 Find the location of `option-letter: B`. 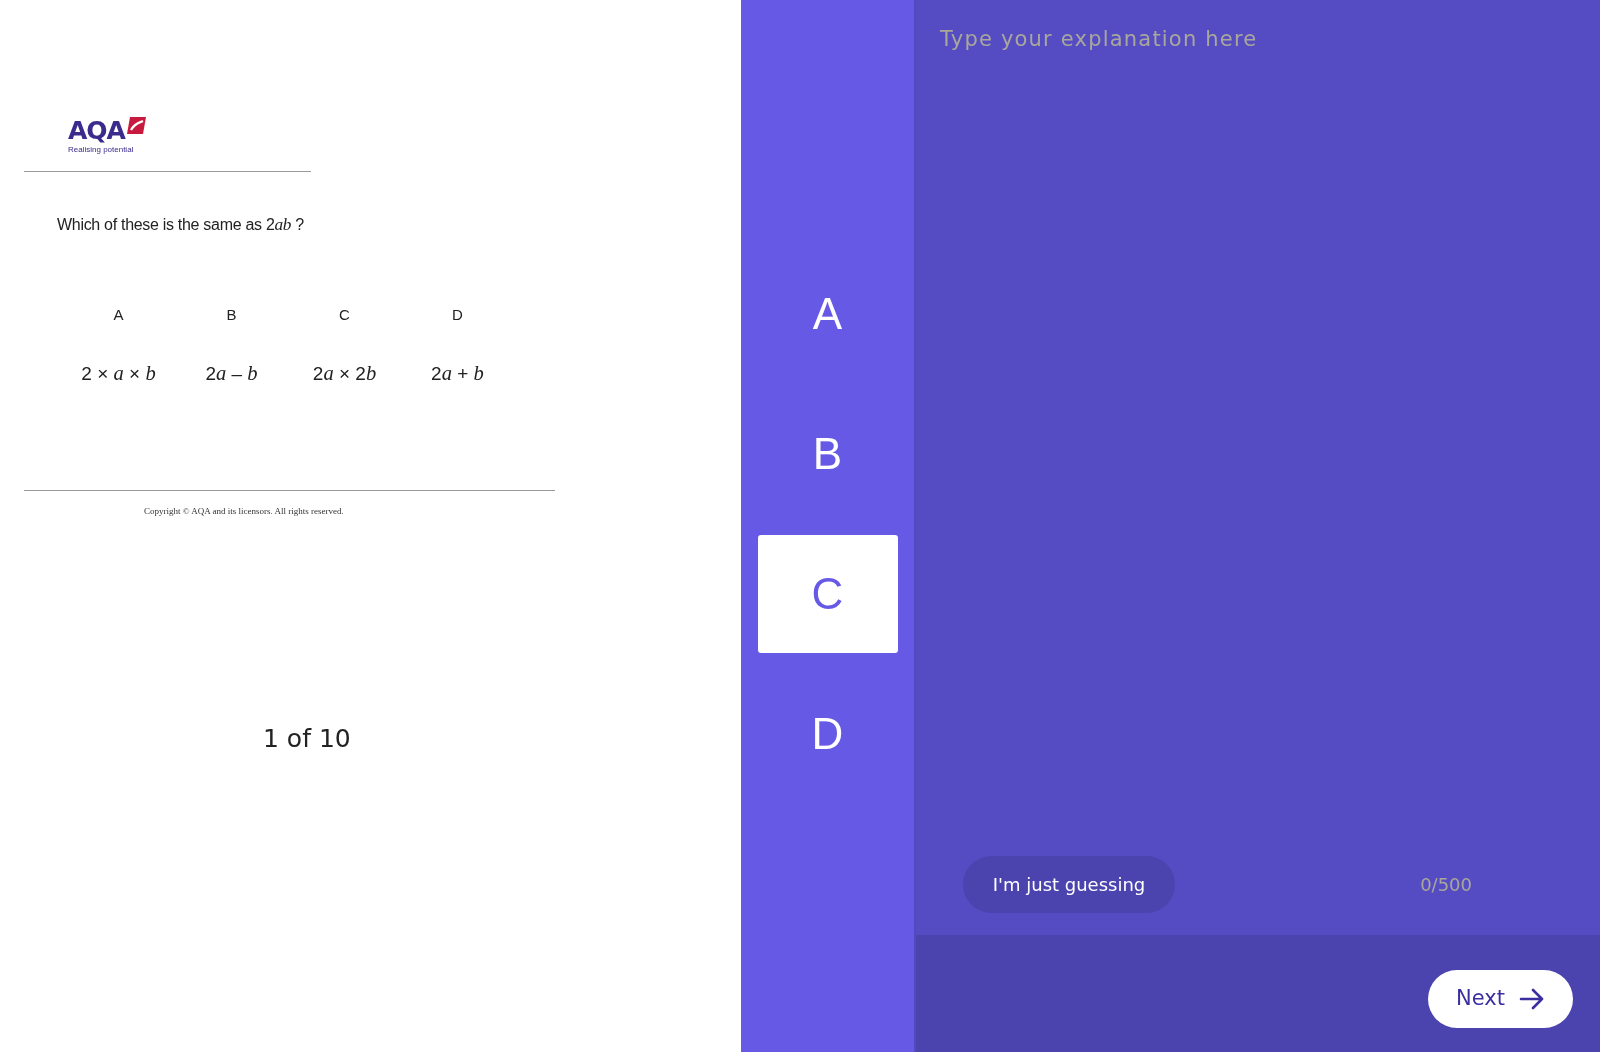

option-letter: B is located at coordinates (231, 315).